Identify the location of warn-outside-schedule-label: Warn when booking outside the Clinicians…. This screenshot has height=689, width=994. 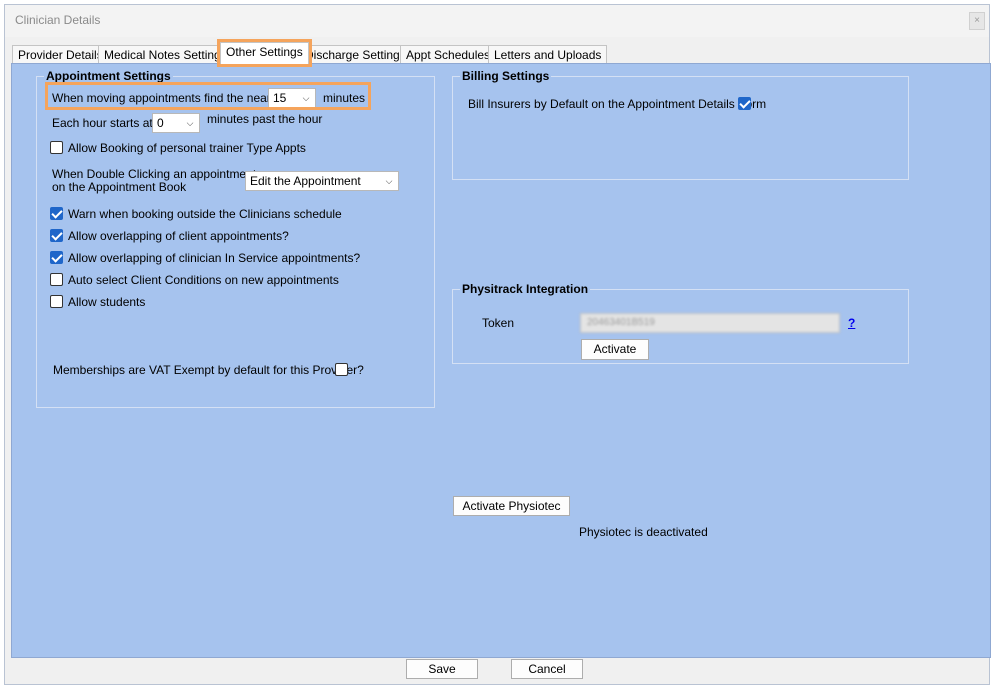
(205, 214).